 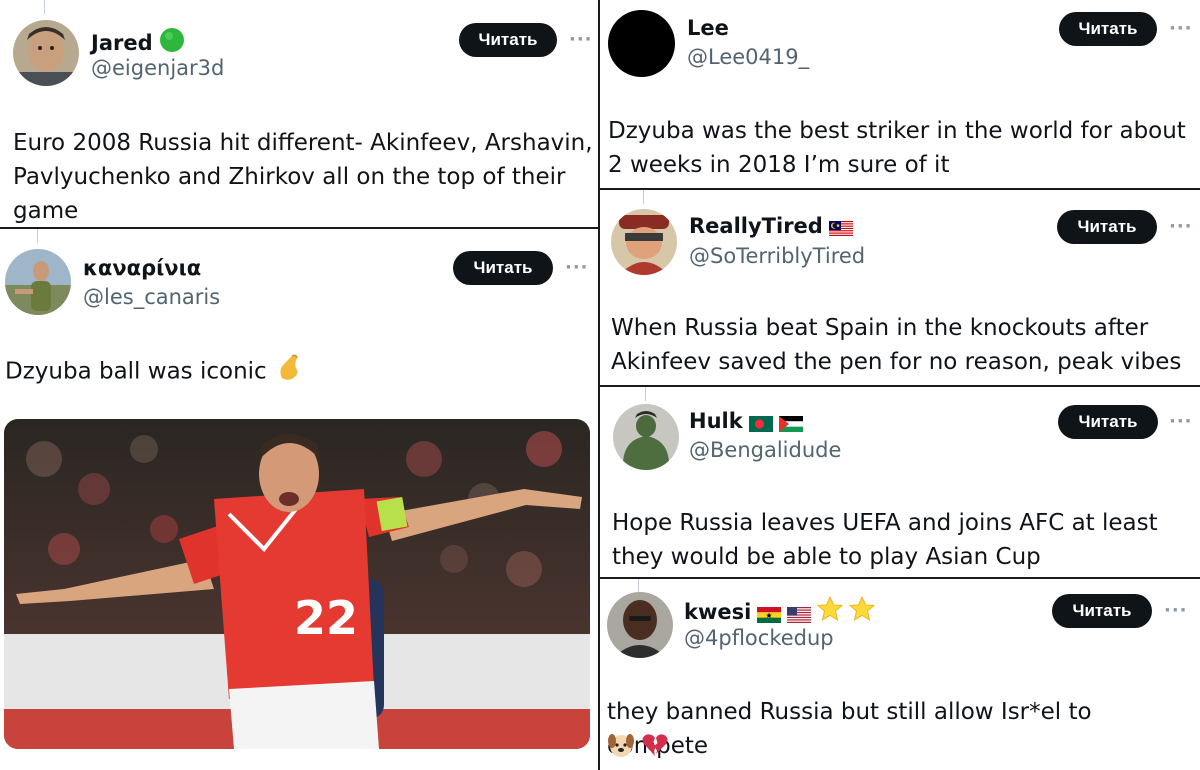 What do you see at coordinates (756, 226) in the screenshot?
I see `display-name: ReallyTired` at bounding box center [756, 226].